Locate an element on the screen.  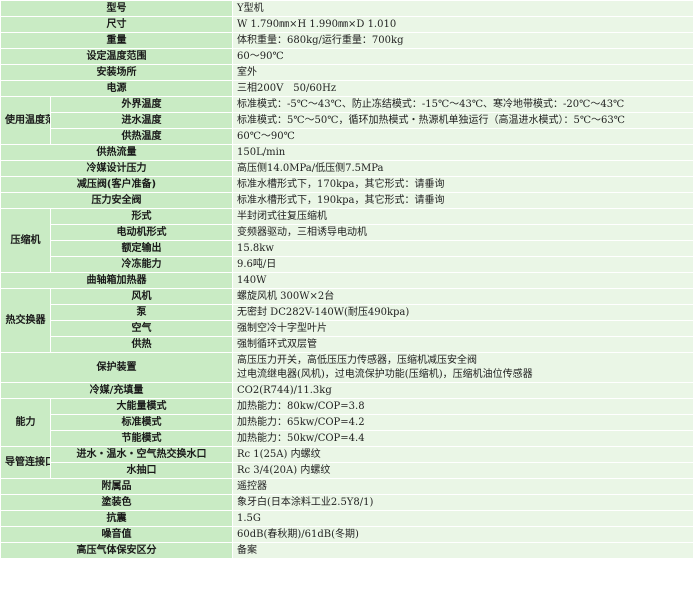
table-row: 热交换器 风机 螺旋风机 300W×2台 is located at coordinates (347, 320).